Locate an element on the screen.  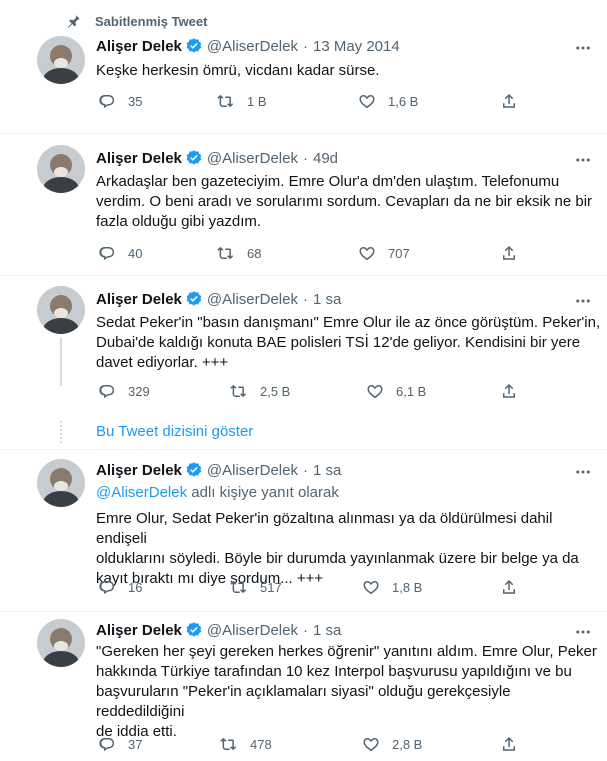
retweet-button: 2,5 B is located at coordinates (260, 391).